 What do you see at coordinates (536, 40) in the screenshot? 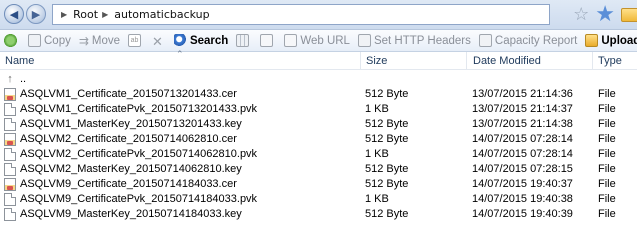
I see `capacity-report-label: Capacity Report` at bounding box center [536, 40].